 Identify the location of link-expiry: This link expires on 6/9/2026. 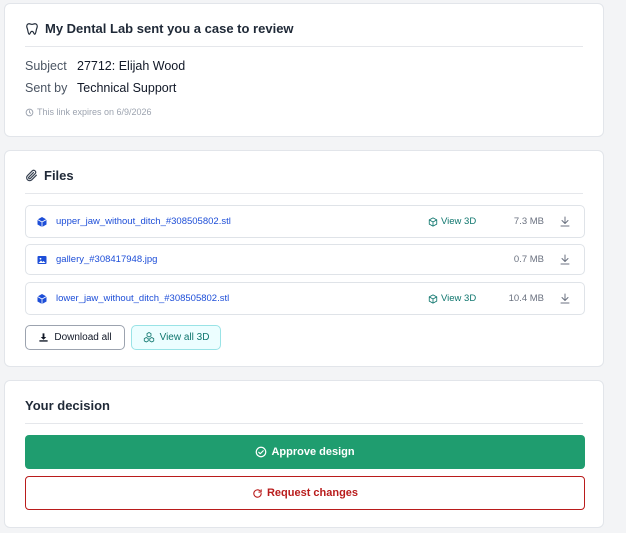
(88, 112).